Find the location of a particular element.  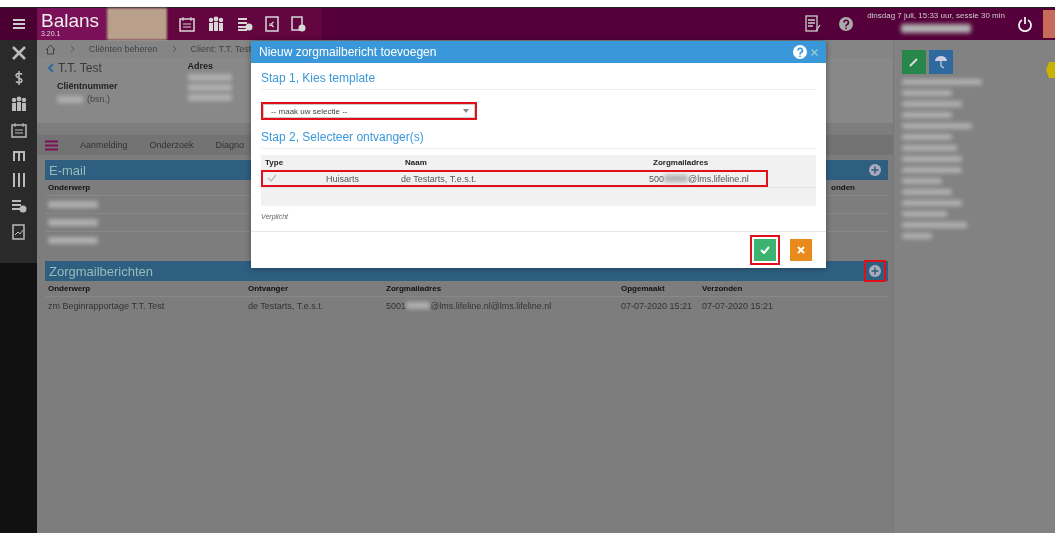

power-icon is located at coordinates (1025, 24).